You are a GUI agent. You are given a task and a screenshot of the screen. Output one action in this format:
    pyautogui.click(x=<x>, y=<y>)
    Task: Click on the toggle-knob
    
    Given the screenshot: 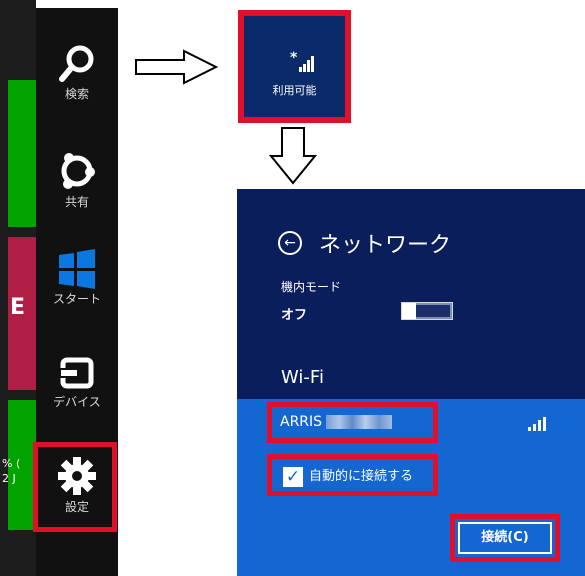 What is the action you would take?
    pyautogui.click(x=409, y=311)
    